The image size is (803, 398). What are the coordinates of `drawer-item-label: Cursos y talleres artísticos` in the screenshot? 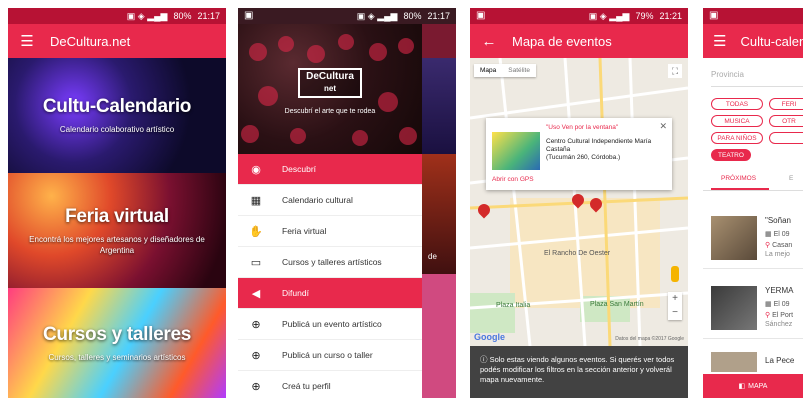 It's located at (332, 262).